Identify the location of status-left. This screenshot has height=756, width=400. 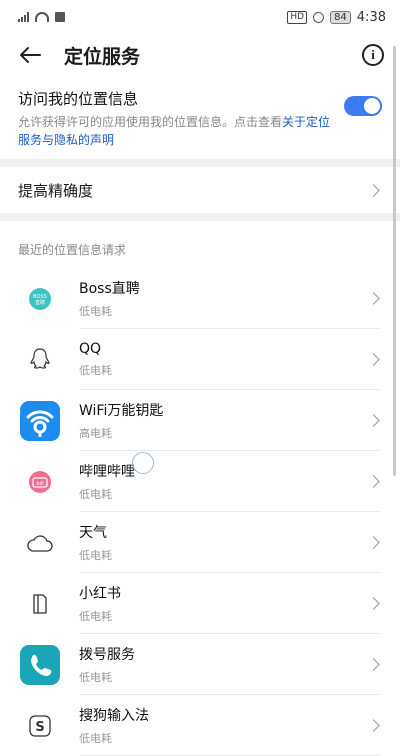
(41, 17).